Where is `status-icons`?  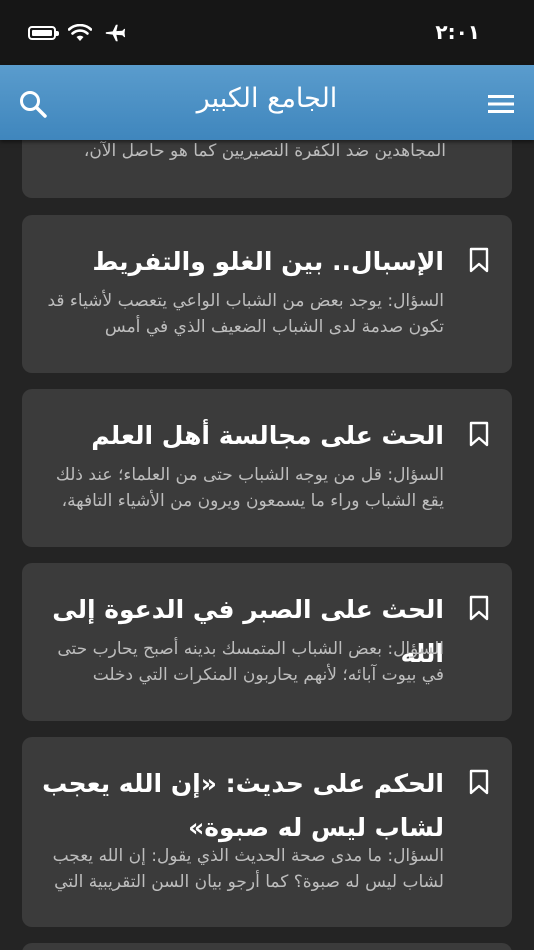 status-icons is located at coordinates (77, 33).